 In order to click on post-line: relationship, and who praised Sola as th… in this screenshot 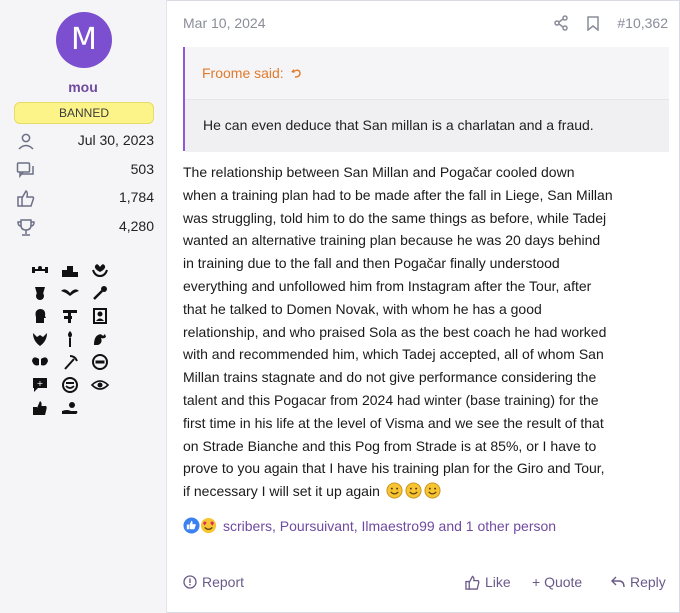, I will do `click(395, 331)`.